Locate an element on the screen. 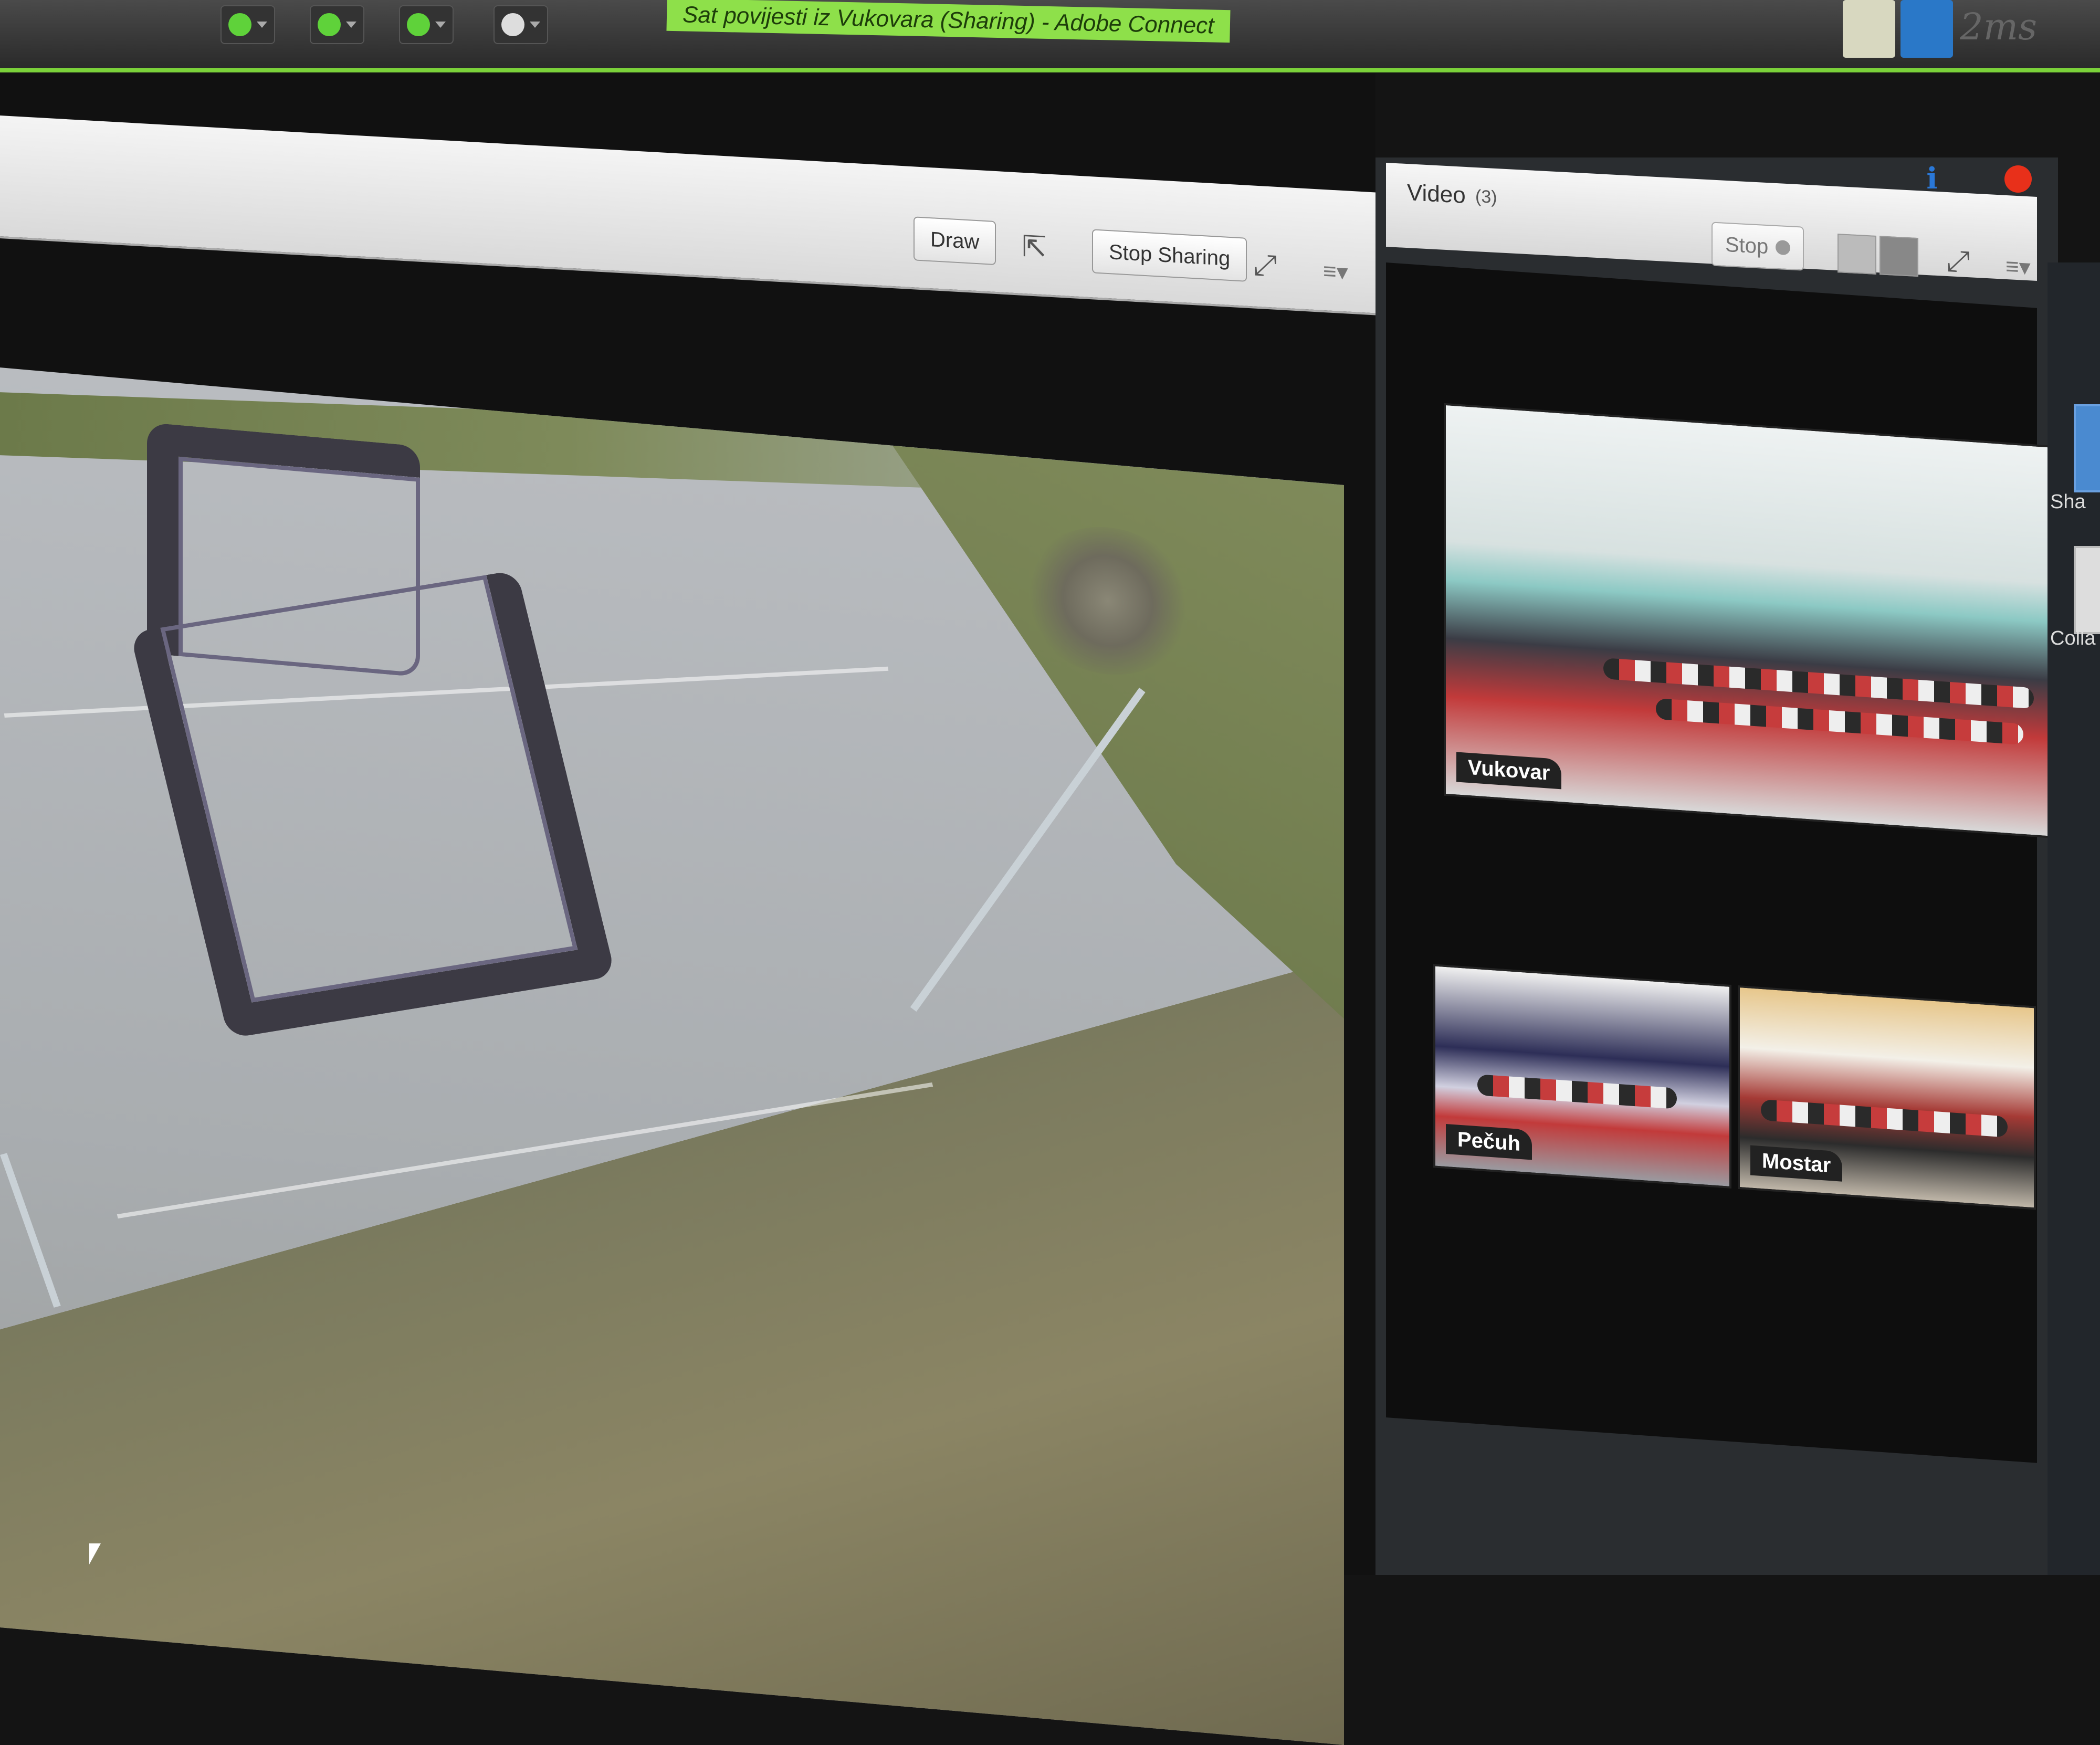  video-tile-mostar: Mostar is located at coordinates (1887, 1097).